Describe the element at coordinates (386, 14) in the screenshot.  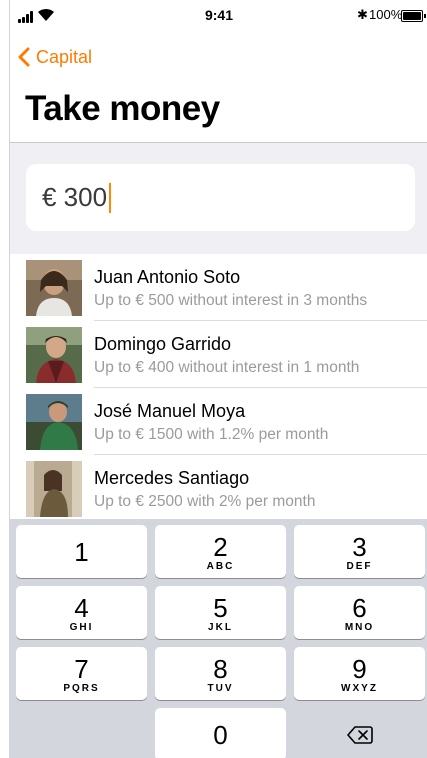
I see `battery-percentage: 100%` at that location.